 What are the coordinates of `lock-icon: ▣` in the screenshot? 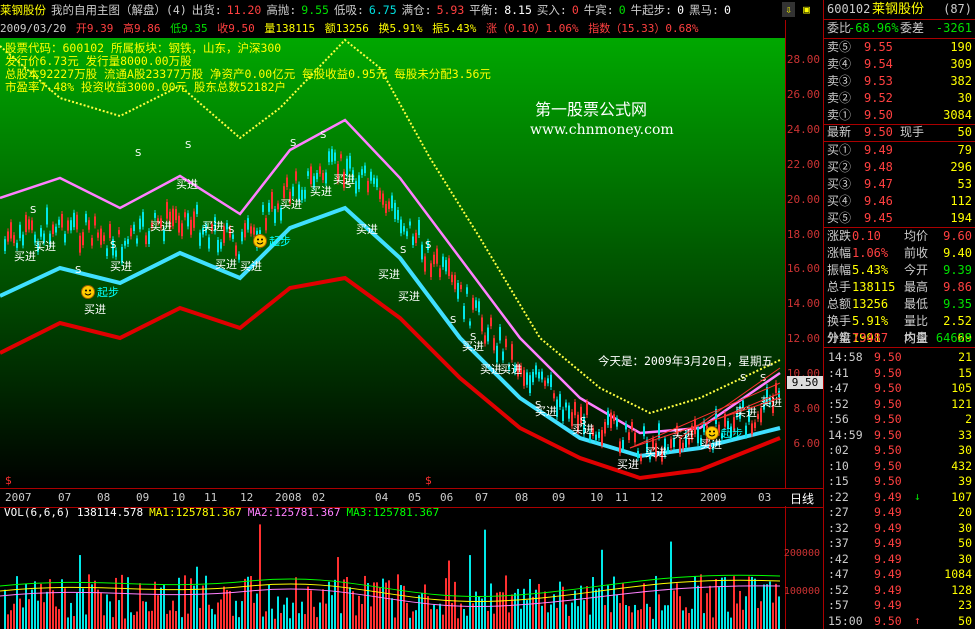 It's located at (806, 9).